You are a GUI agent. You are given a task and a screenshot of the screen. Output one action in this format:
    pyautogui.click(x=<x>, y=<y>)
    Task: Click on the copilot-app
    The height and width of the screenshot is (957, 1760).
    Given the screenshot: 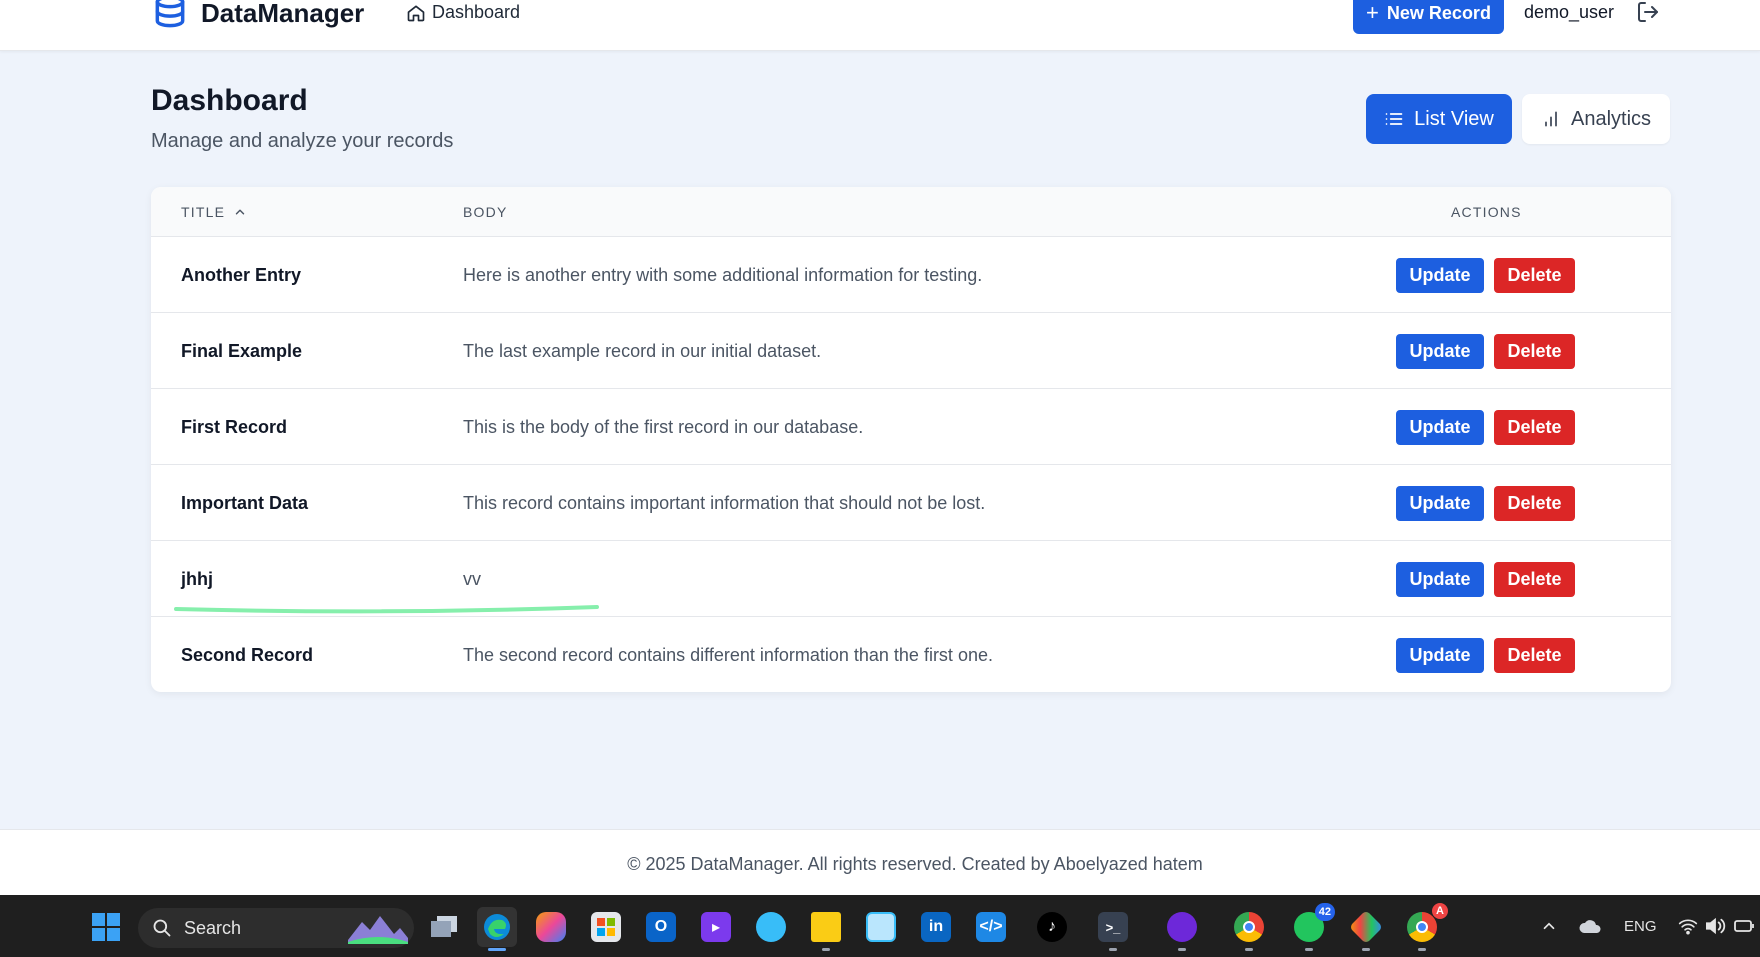 What is the action you would take?
    pyautogui.click(x=551, y=927)
    